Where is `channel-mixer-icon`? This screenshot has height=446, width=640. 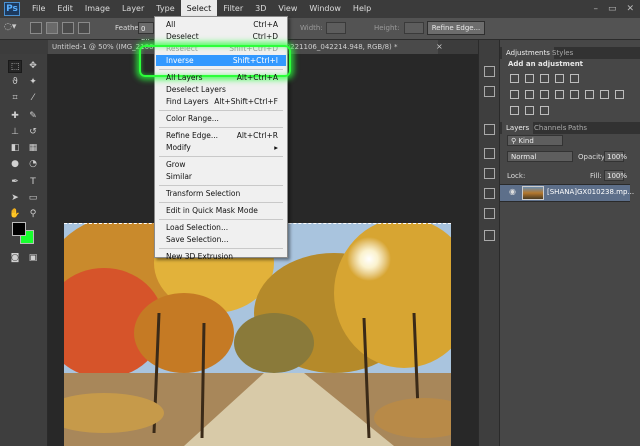
channel-mixer-icon is located at coordinates (574, 94).